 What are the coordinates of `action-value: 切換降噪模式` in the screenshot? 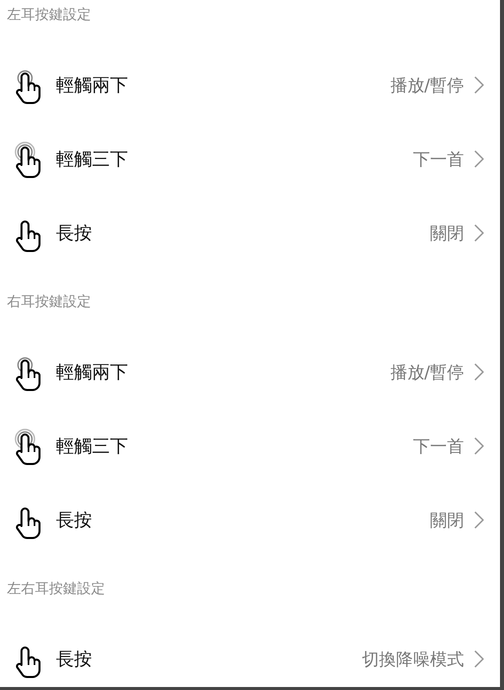 It's located at (413, 659).